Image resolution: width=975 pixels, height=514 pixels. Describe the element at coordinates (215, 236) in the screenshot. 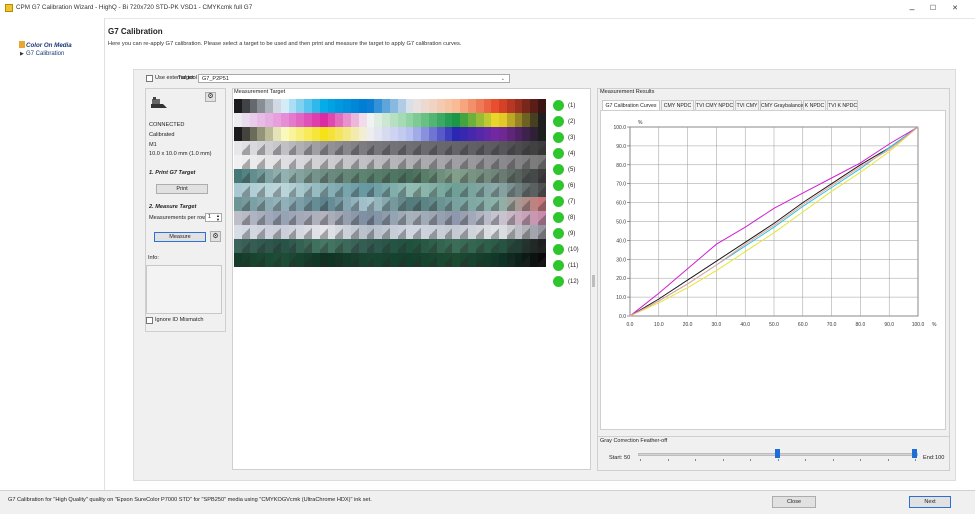

I see `measure-settings-button: ⚙` at that location.